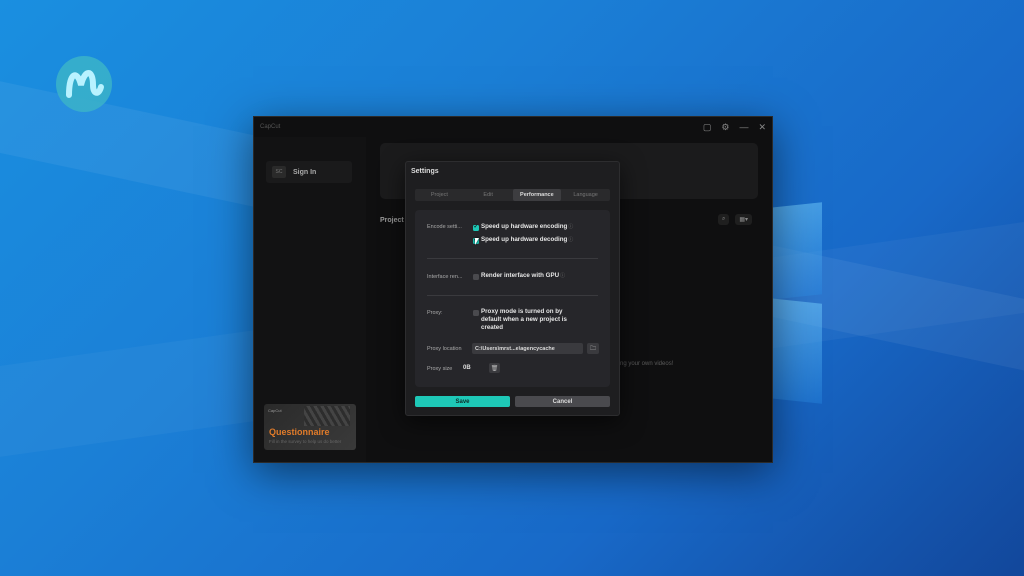  I want to click on sign-in-label: Sign In, so click(305, 172).